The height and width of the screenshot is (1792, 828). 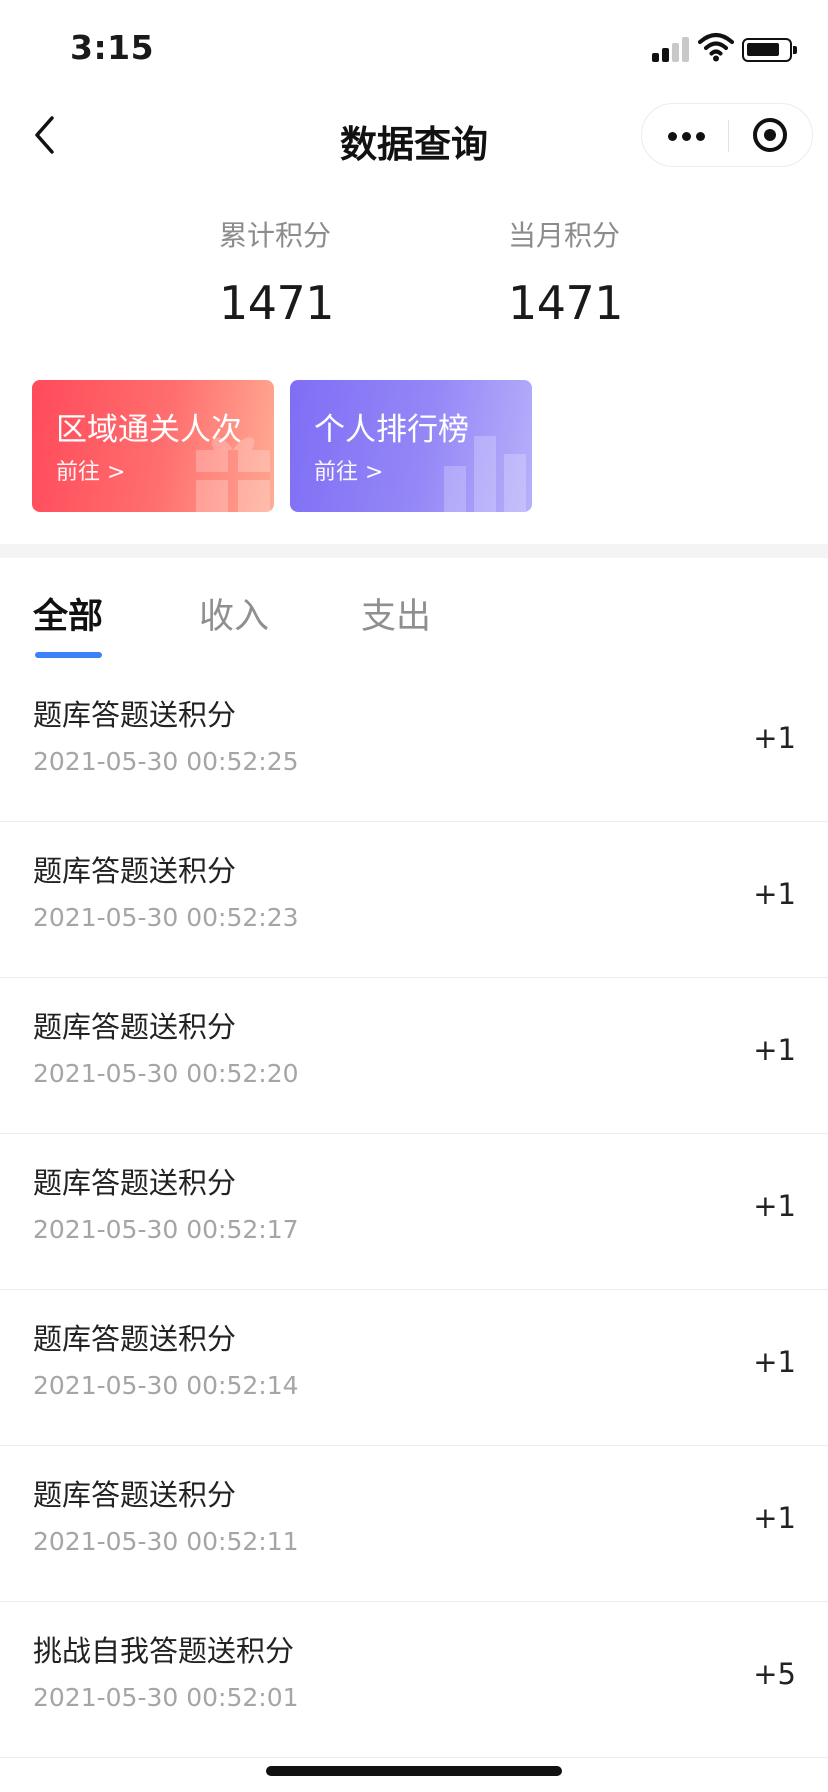 What do you see at coordinates (275, 235) in the screenshot?
I see `stat-label: 累计积分` at bounding box center [275, 235].